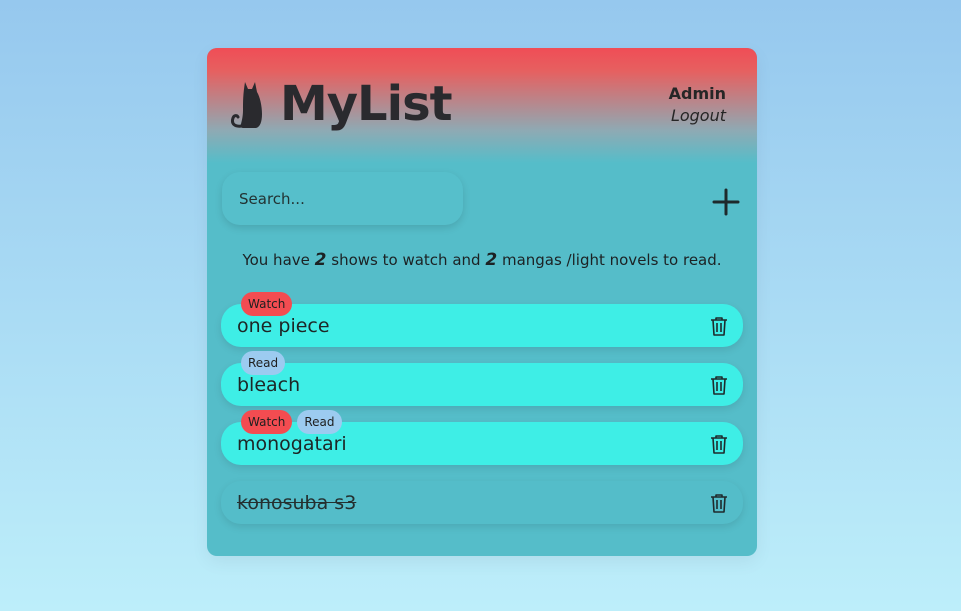  I want to click on shows-count: 2, so click(320, 260).